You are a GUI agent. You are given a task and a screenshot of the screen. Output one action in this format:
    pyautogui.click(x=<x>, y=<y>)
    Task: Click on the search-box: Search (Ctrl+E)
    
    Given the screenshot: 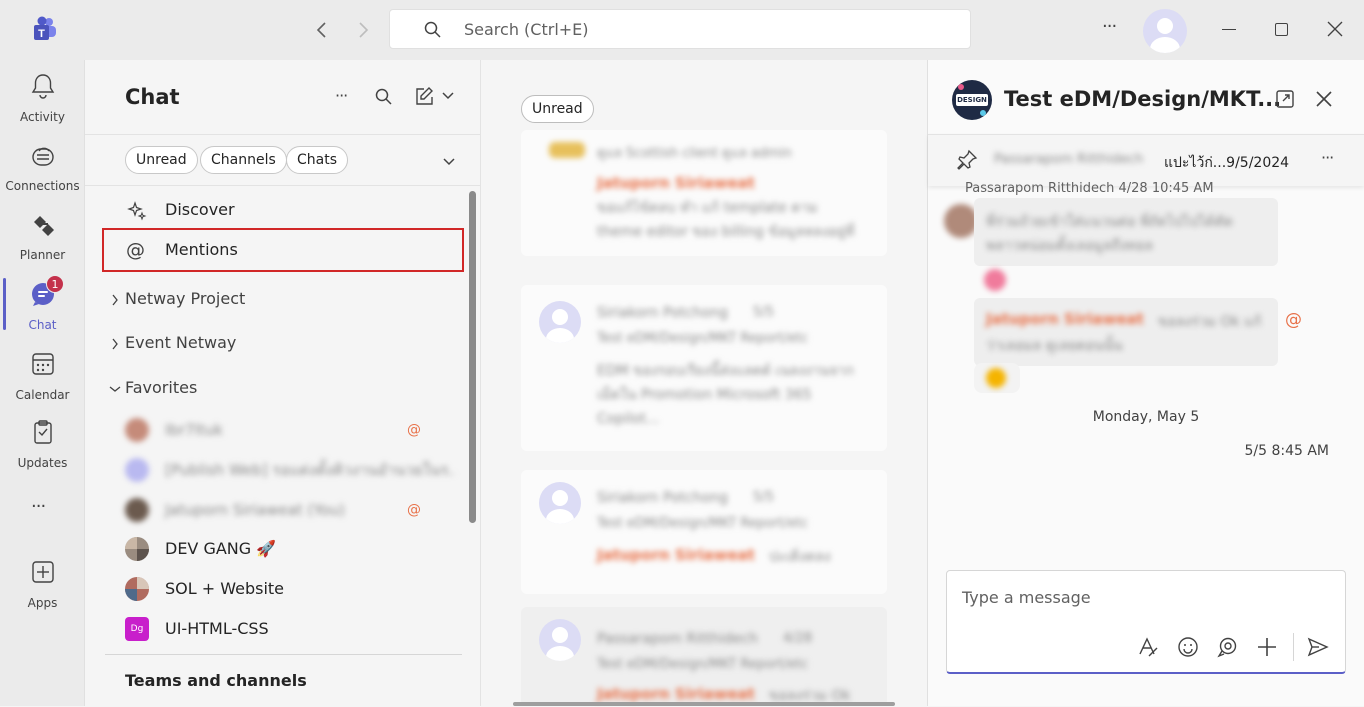 What is the action you would take?
    pyautogui.click(x=680, y=29)
    